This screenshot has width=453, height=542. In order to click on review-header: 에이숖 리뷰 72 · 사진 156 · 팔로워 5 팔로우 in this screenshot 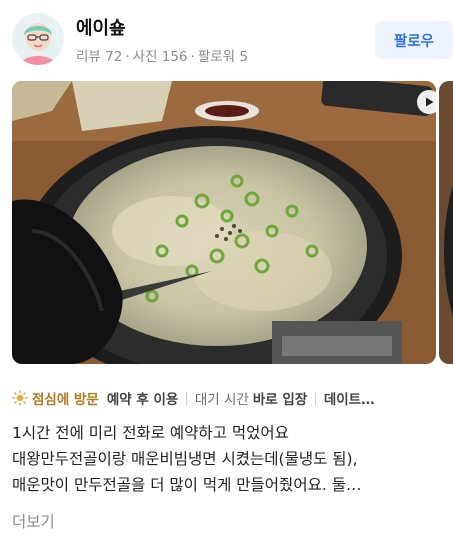, I will do `click(226, 40)`.